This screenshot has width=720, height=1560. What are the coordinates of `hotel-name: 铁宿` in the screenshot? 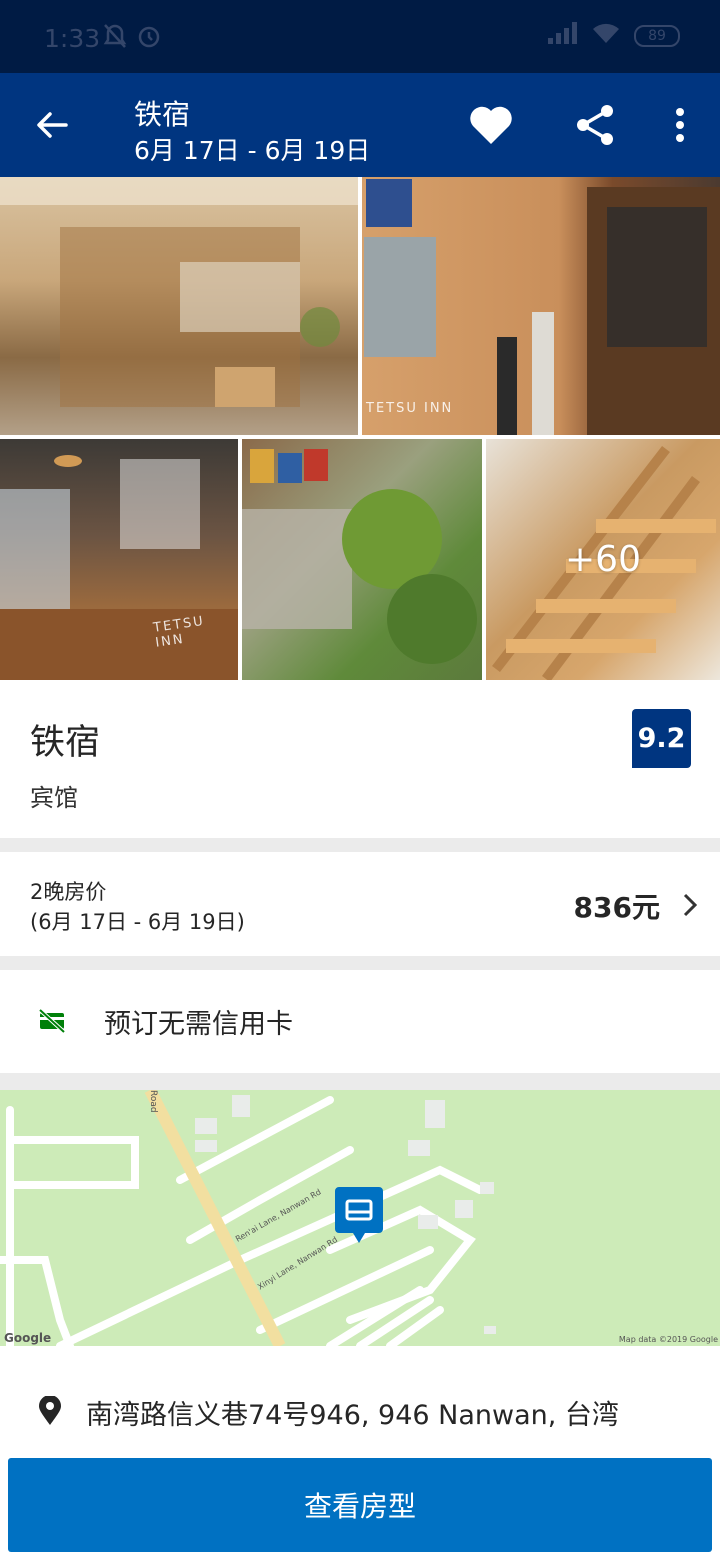 It's located at (65, 743).